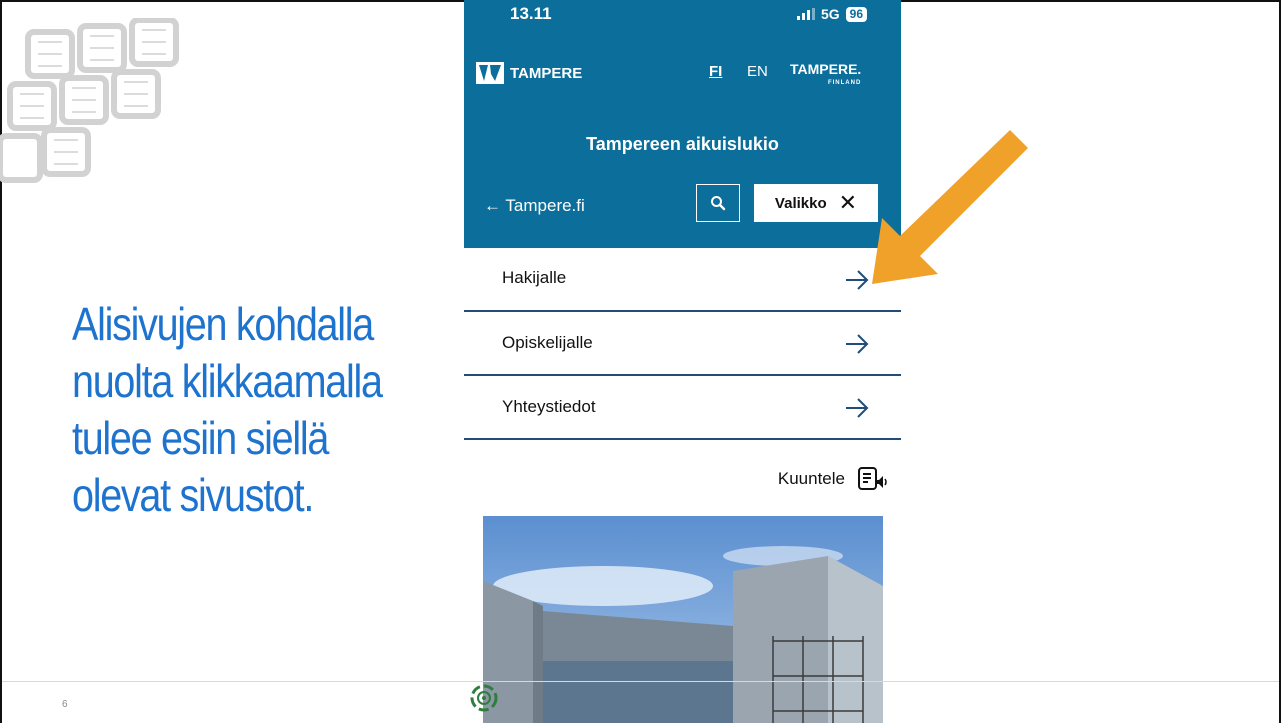  What do you see at coordinates (534, 206) in the screenshot?
I see `back-to-tampere-link: ← Tampere.fi` at bounding box center [534, 206].